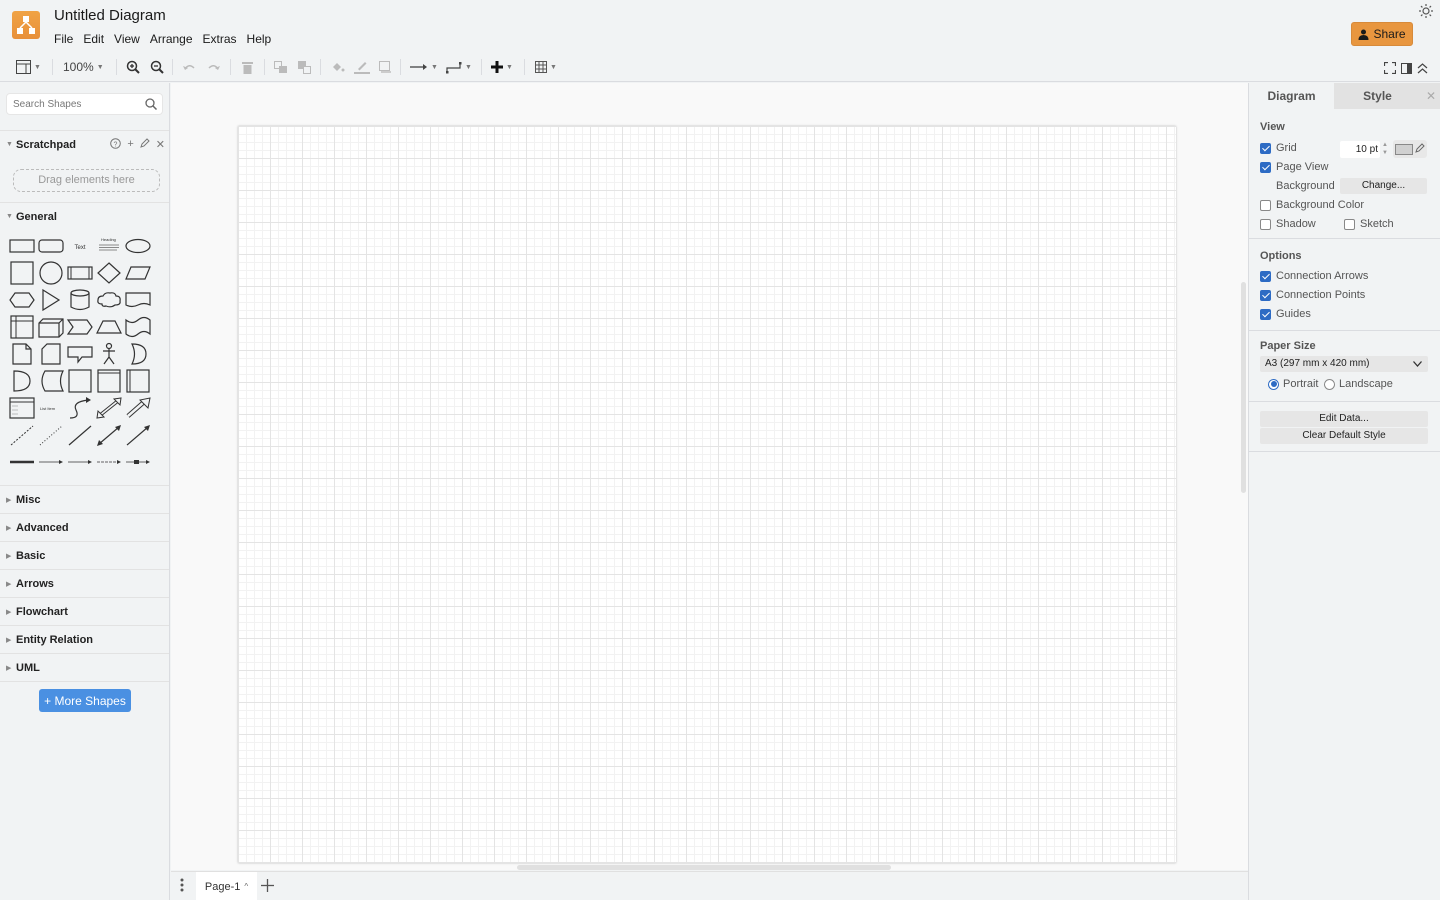 This screenshot has height=900, width=1440. I want to click on sidebar-section-flowchart: ▶ Flowchart, so click(84, 611).